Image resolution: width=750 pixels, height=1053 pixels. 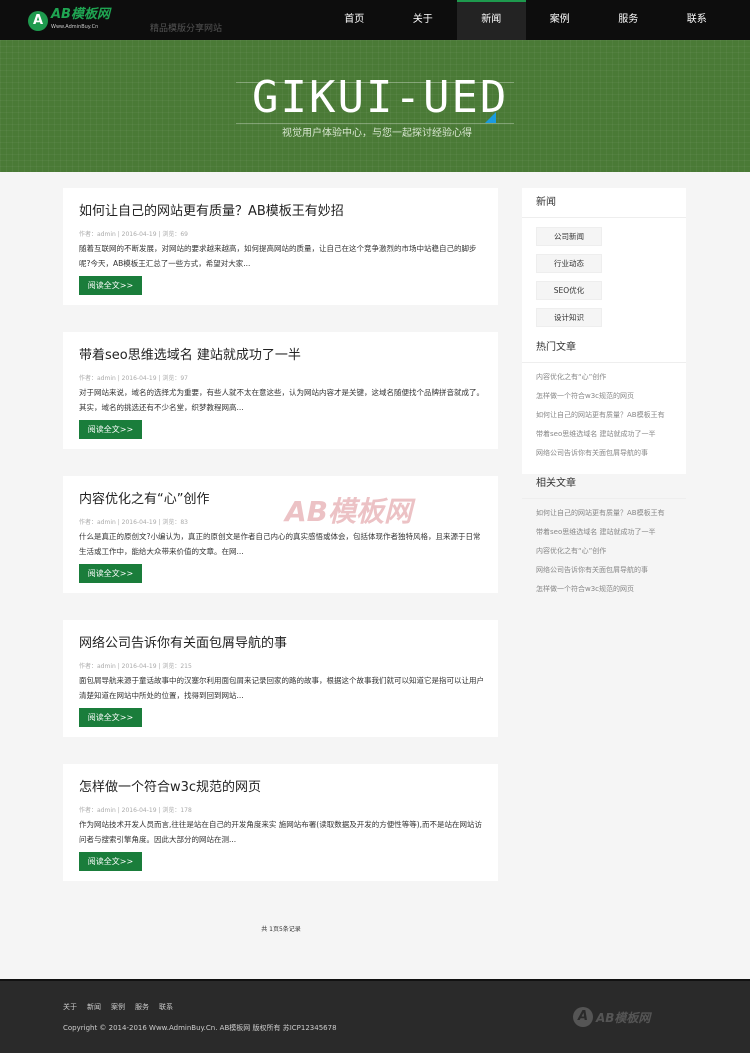 I want to click on hot-article-link: 如何让自己的网站更有质量？AB模板王有, so click(x=611, y=415).